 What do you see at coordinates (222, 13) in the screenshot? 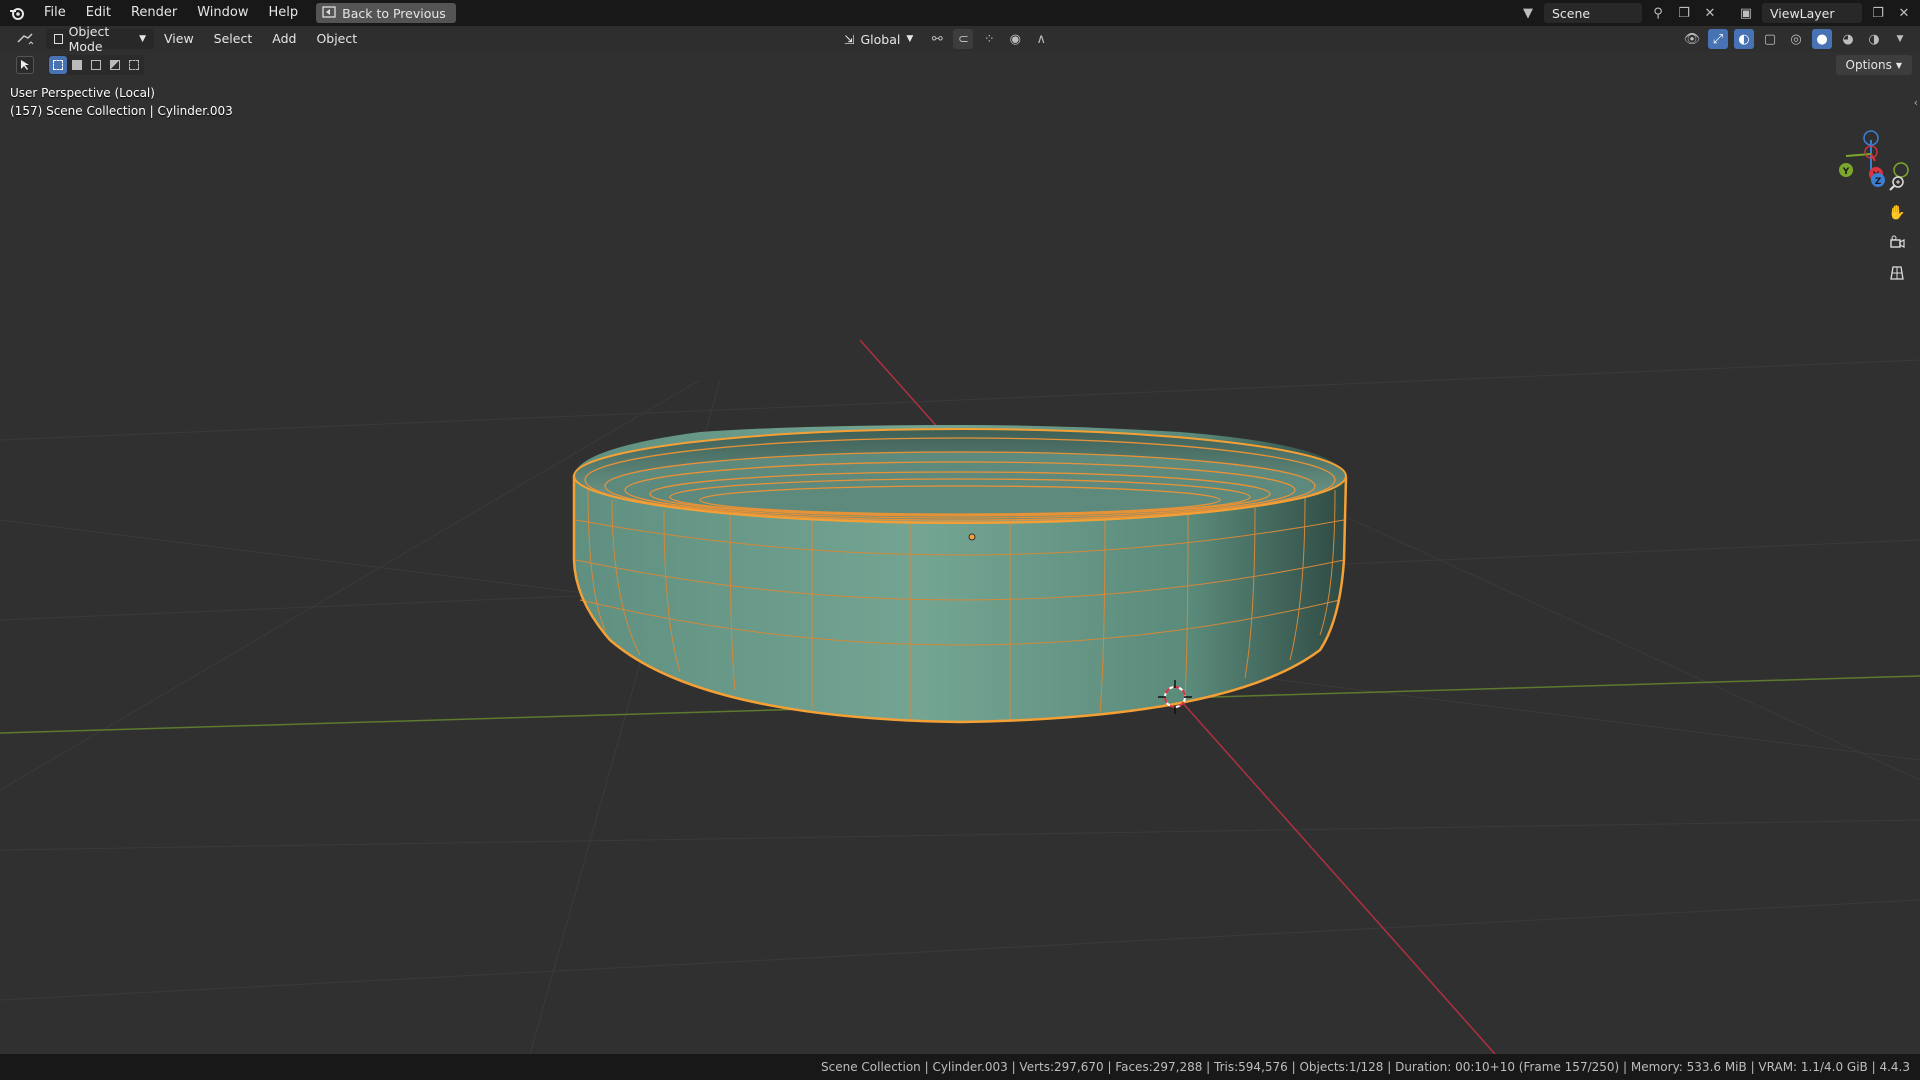
I see `menu-window: Window` at bounding box center [222, 13].